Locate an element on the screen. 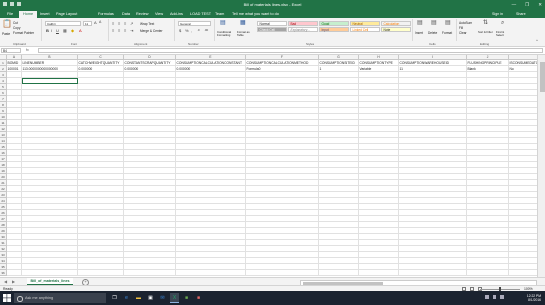  font-size-select: 11 is located at coordinates (87, 23).